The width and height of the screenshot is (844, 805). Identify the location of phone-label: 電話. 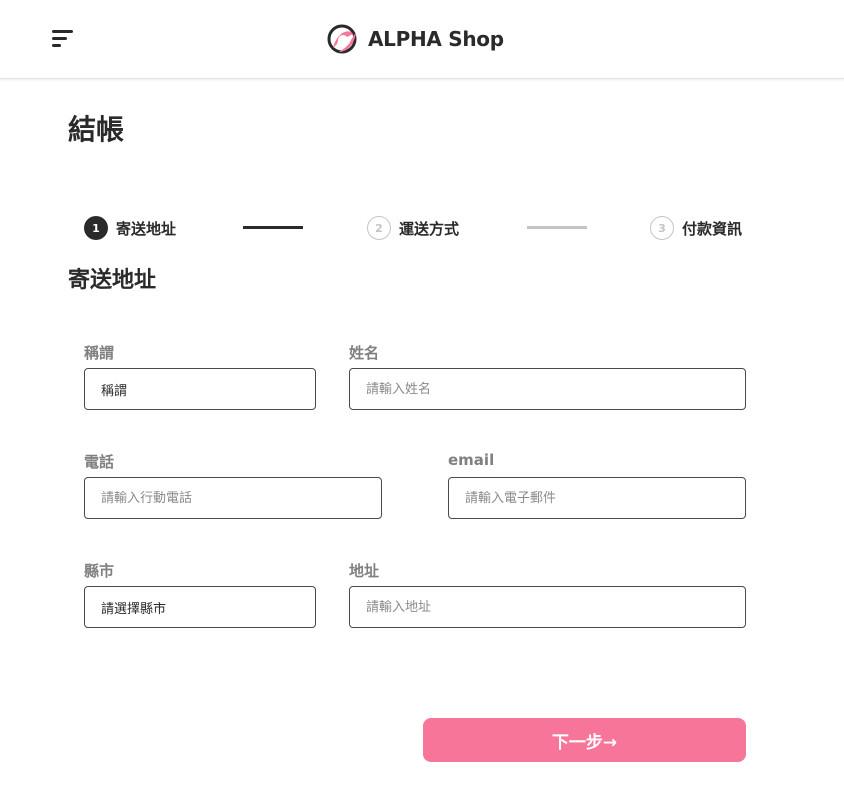
(99, 462).